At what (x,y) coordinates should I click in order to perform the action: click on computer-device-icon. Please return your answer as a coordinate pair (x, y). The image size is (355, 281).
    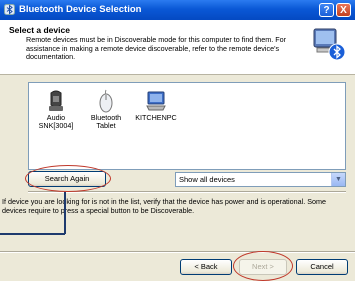
    Looking at the image, I should click on (156, 101).